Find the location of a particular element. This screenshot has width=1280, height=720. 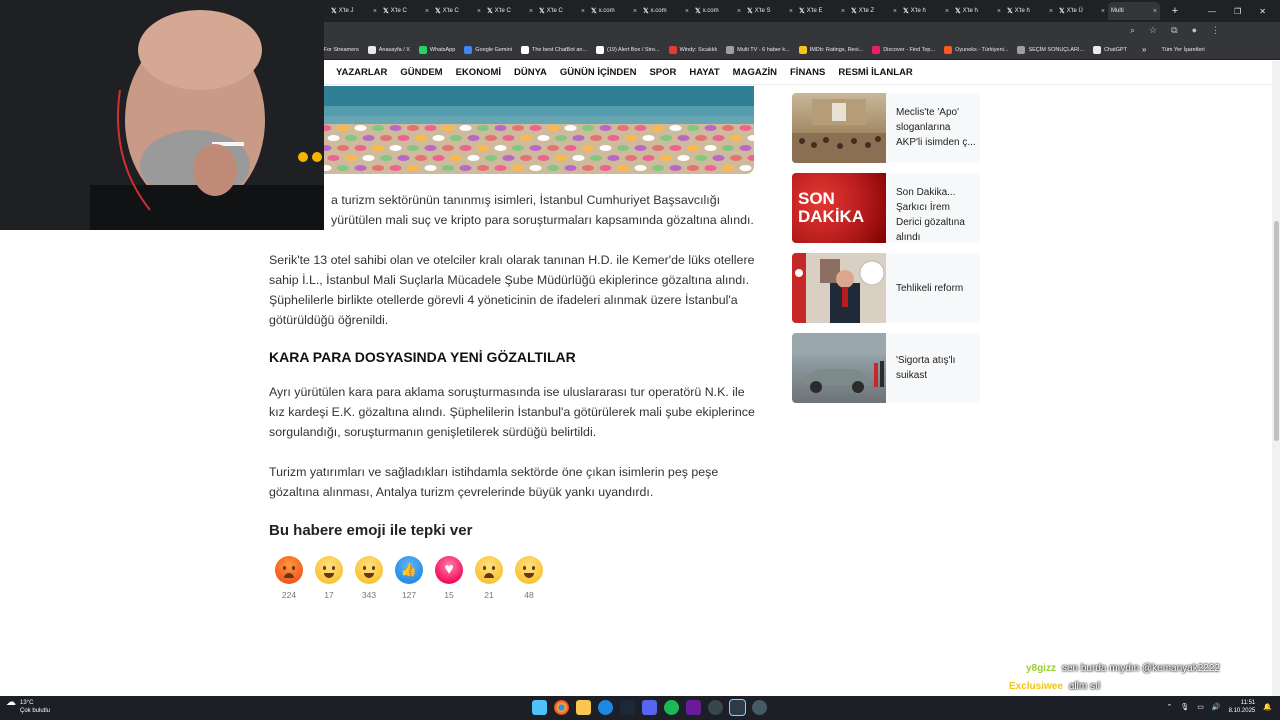

bookmark-item: Google Gemini is located at coordinates (488, 49).